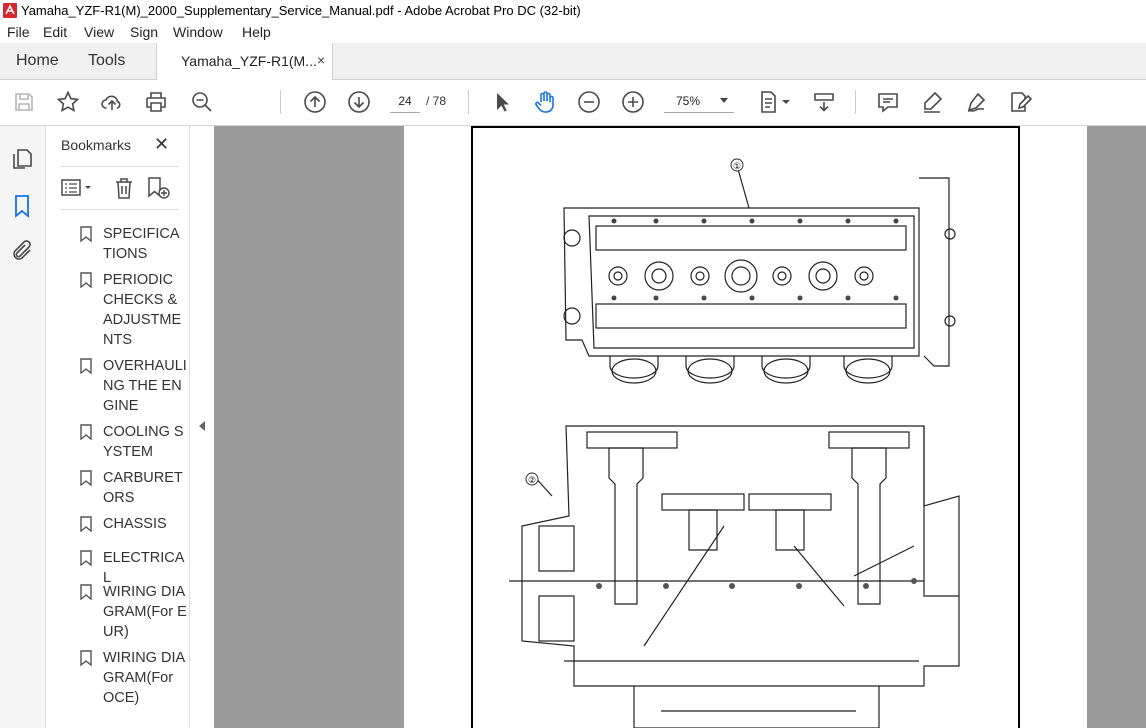 The image size is (1146, 728). What do you see at coordinates (198, 32) in the screenshot?
I see `menu-window: Window` at bounding box center [198, 32].